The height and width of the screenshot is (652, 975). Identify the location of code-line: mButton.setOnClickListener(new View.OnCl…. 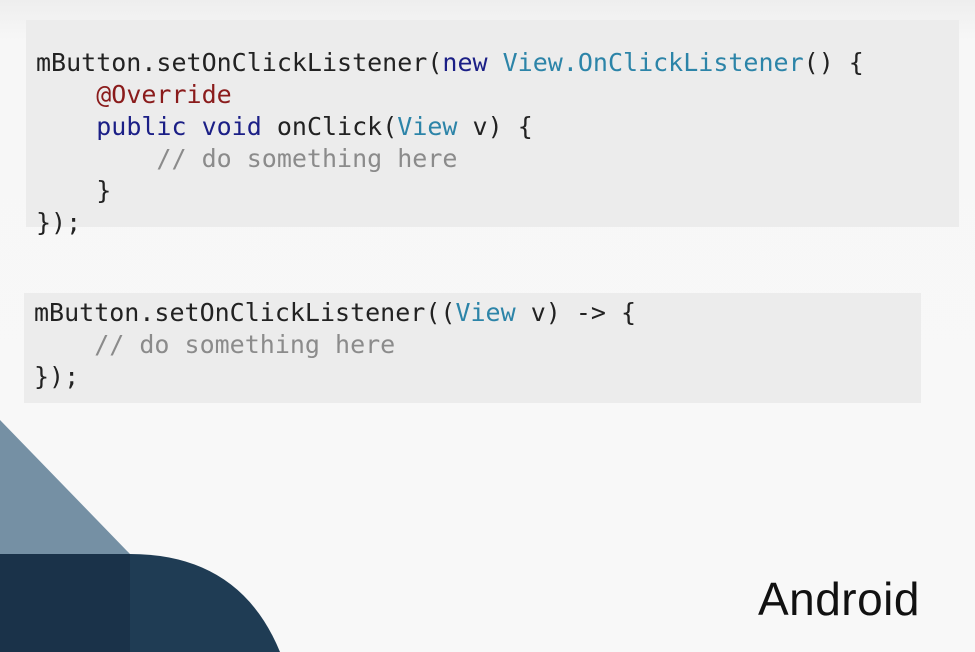
(497, 63).